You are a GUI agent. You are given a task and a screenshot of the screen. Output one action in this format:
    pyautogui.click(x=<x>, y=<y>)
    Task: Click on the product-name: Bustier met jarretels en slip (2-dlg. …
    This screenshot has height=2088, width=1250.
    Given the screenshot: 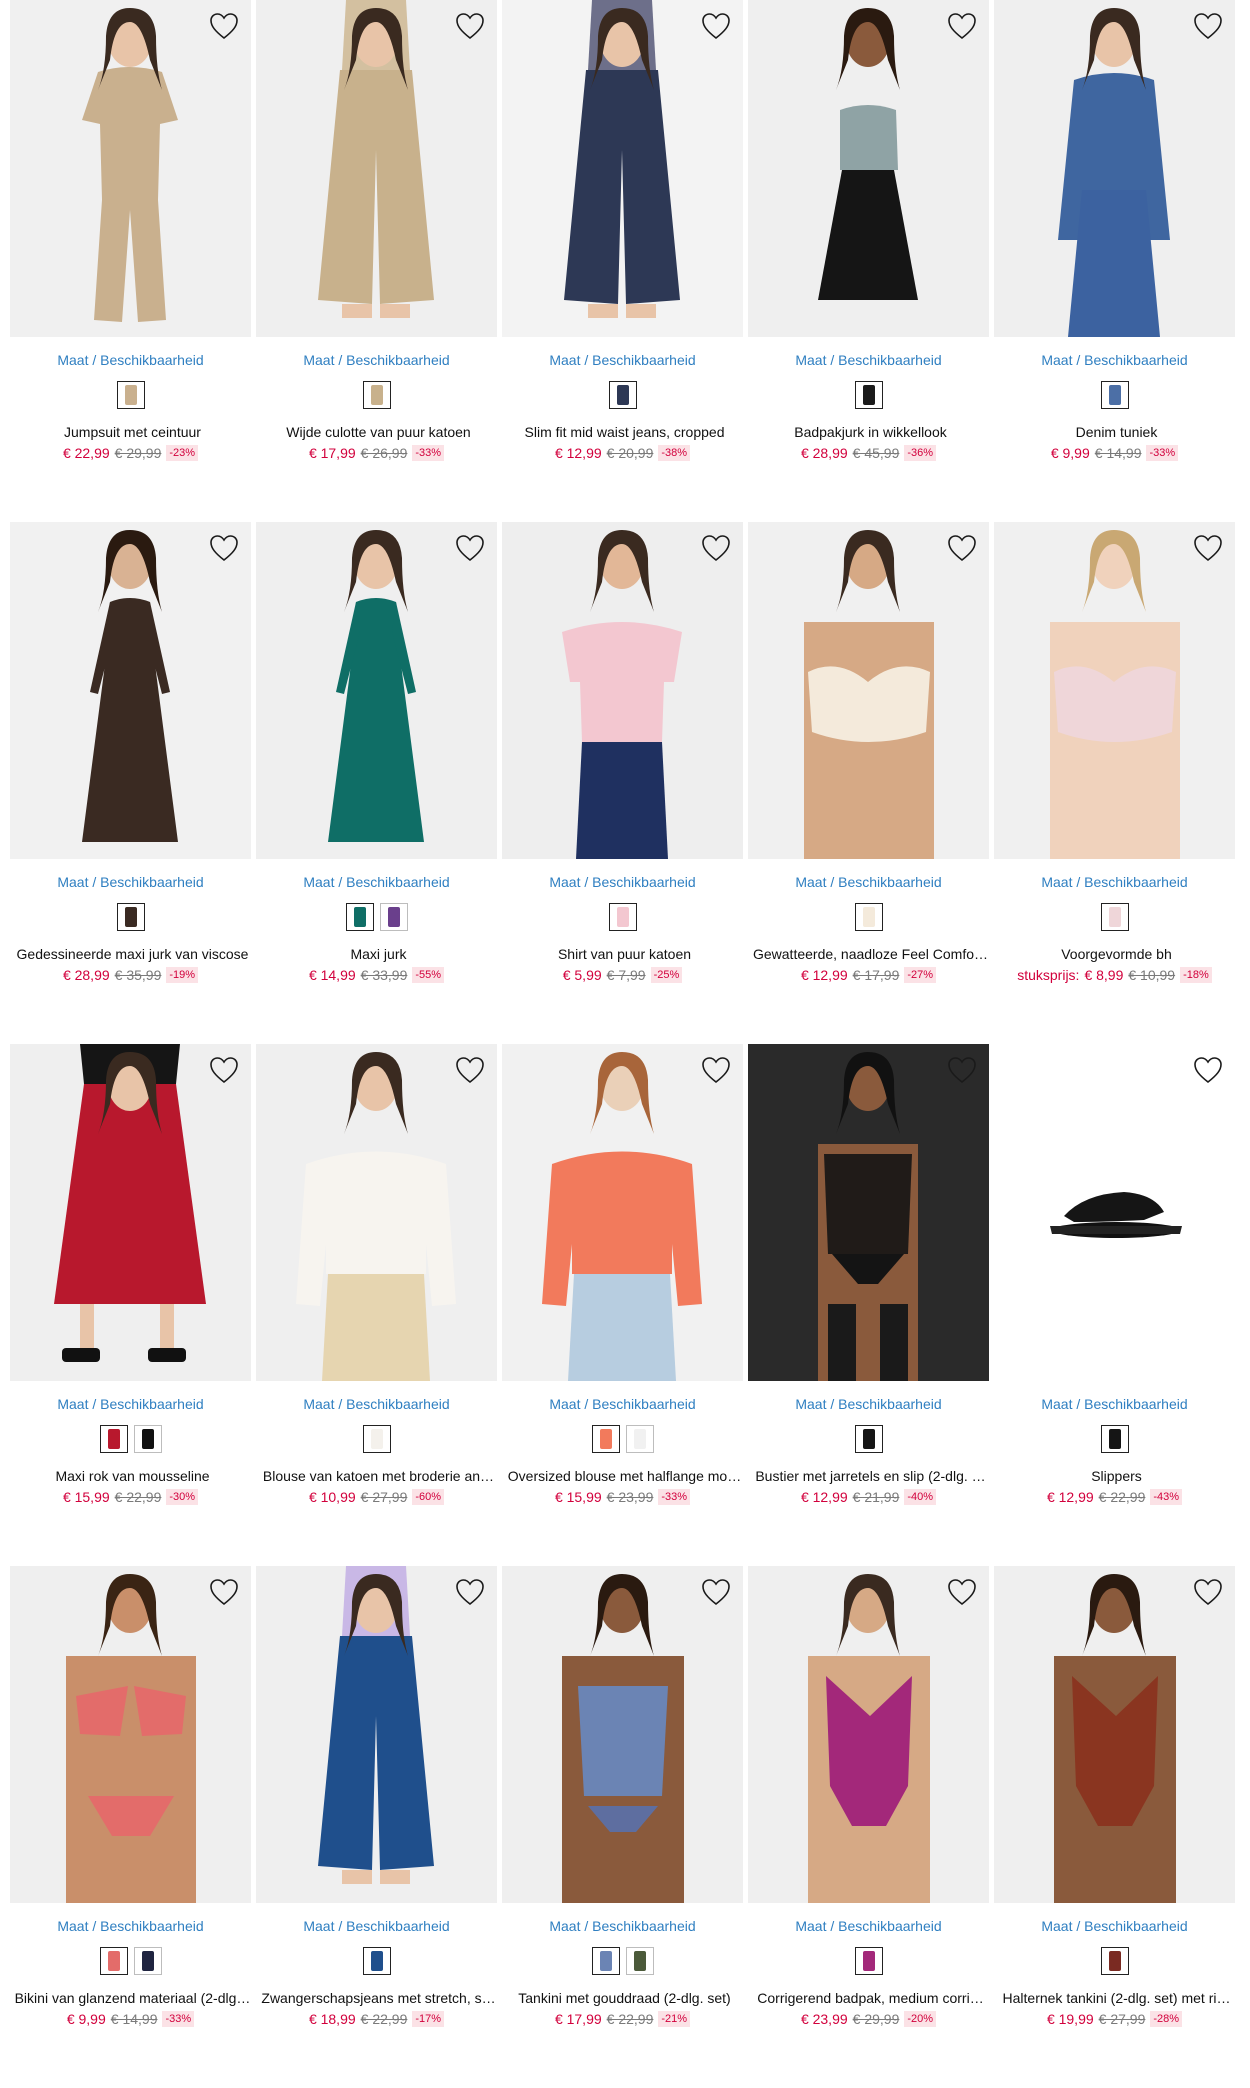 What is the action you would take?
    pyautogui.click(x=870, y=1476)
    